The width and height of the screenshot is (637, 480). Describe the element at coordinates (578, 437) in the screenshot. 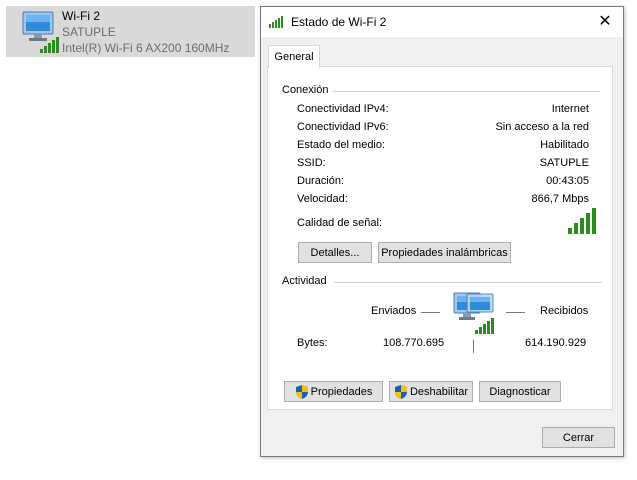

I see `close-button: Cerrar` at that location.